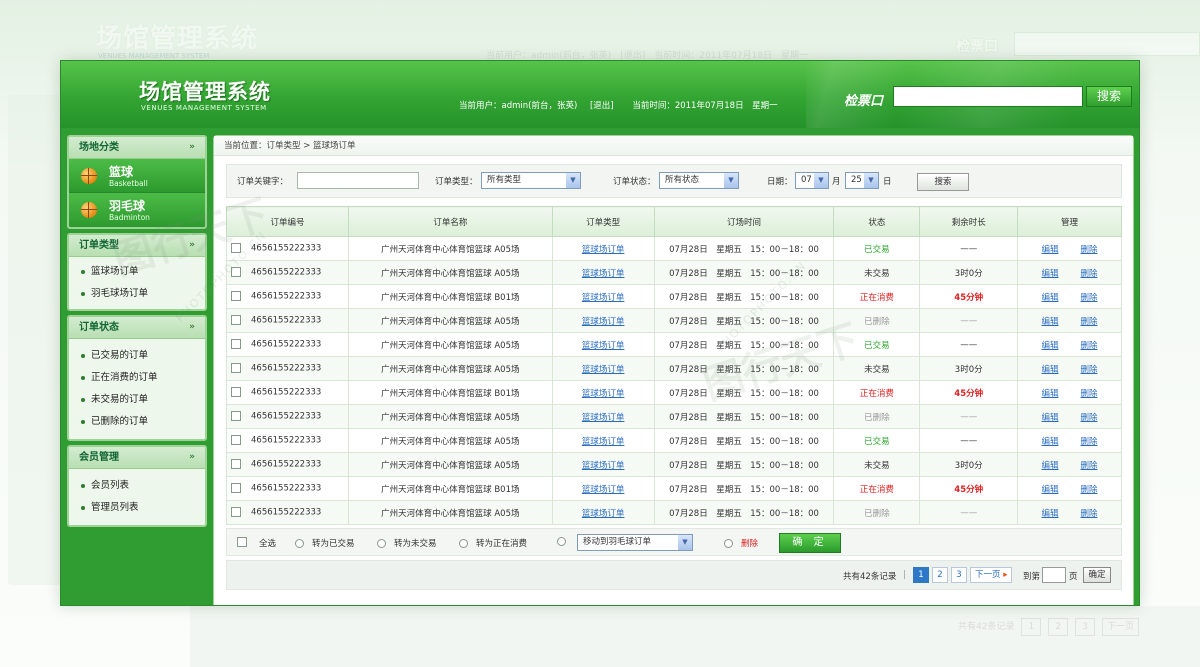 The image size is (1200, 667). I want to click on goto-page-input, so click(1054, 575).